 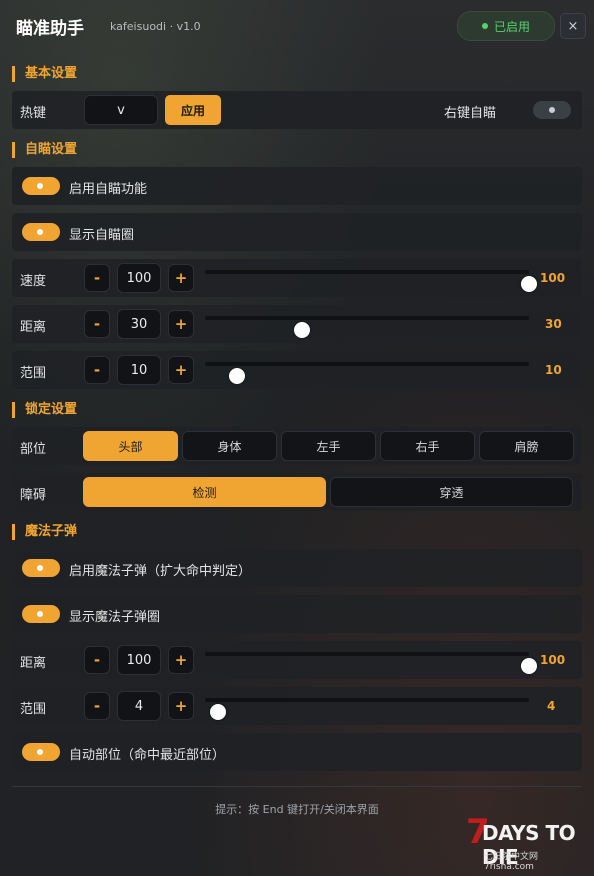 I want to click on distance-slider-track, so click(x=367, y=318).